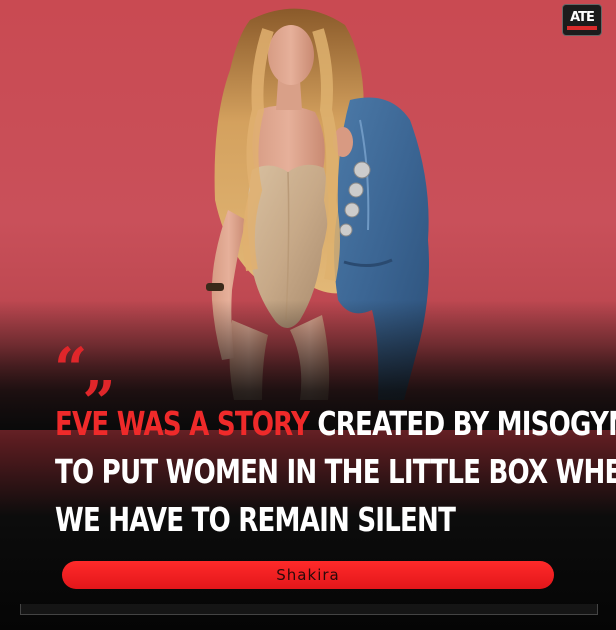 The width and height of the screenshot is (616, 630). Describe the element at coordinates (466, 423) in the screenshot. I see `quote-line-1-rest: CREATED BY MISOGYNISTS` at that location.